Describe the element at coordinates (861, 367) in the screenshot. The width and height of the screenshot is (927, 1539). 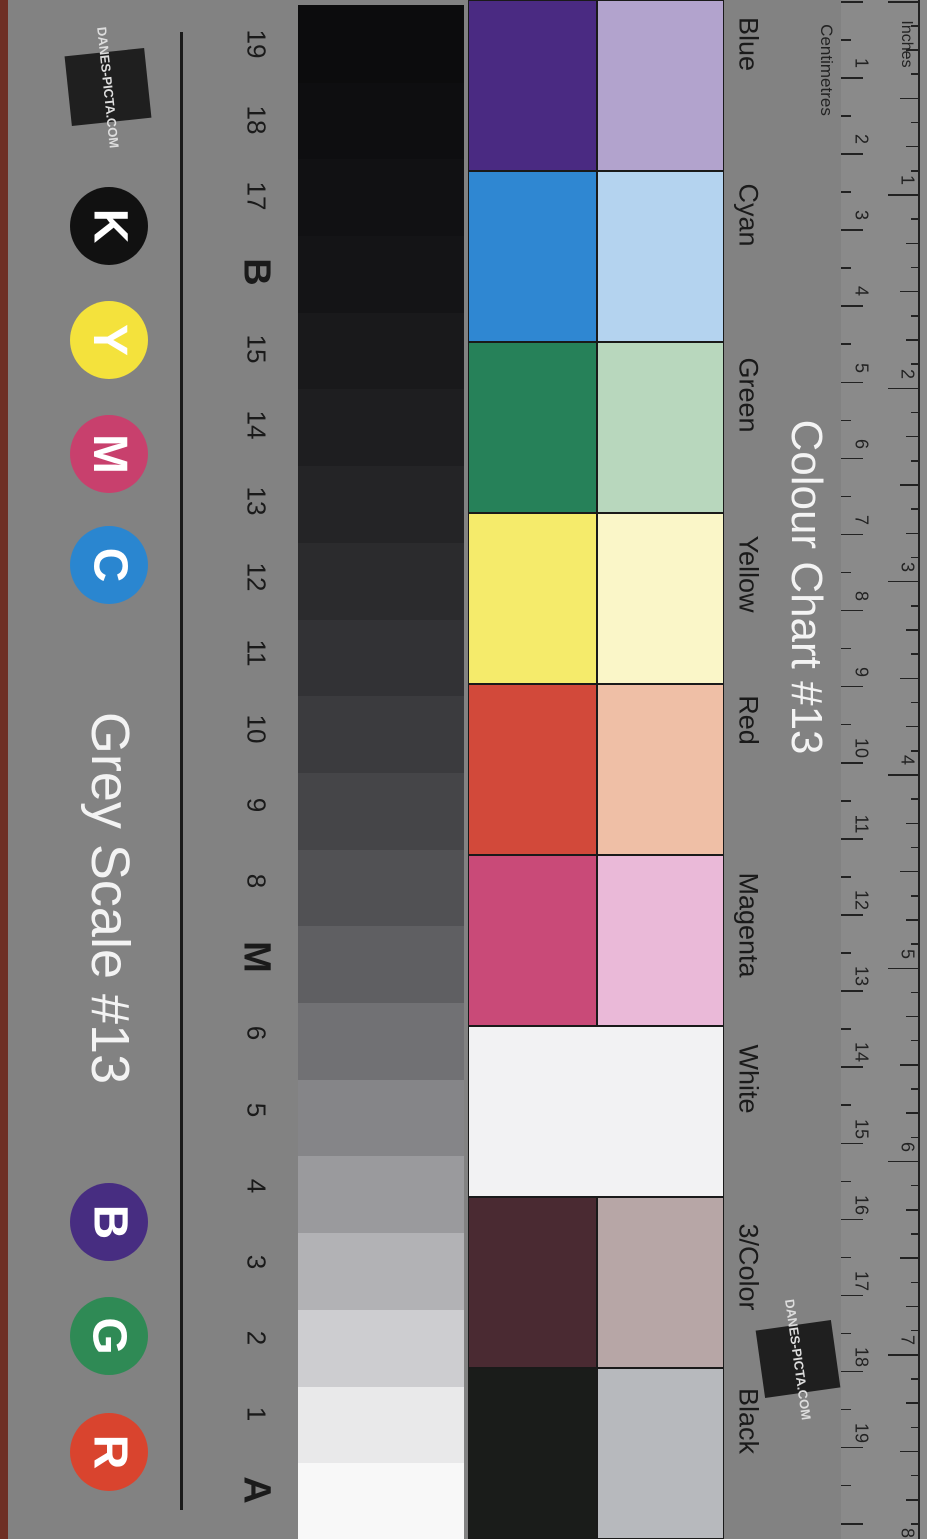
I see `ruler-cm-number: 5` at that location.